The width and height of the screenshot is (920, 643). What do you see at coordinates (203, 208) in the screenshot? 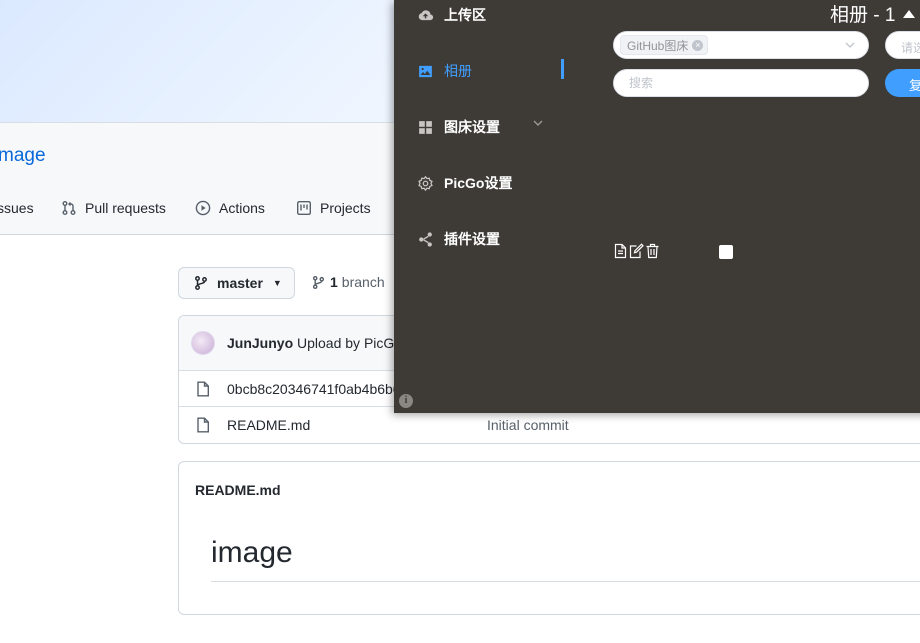
I see `play-circle-icon` at bounding box center [203, 208].